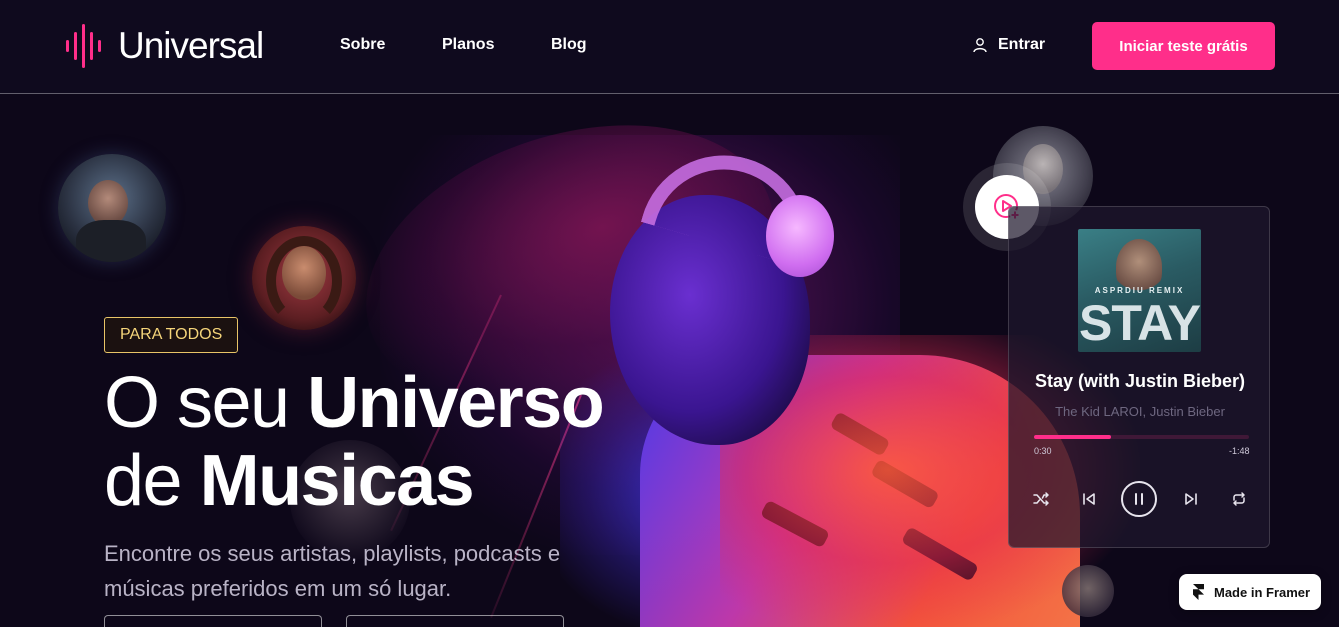 The image size is (1339, 627). I want to click on headline-bold-2: Musicas, so click(337, 481).